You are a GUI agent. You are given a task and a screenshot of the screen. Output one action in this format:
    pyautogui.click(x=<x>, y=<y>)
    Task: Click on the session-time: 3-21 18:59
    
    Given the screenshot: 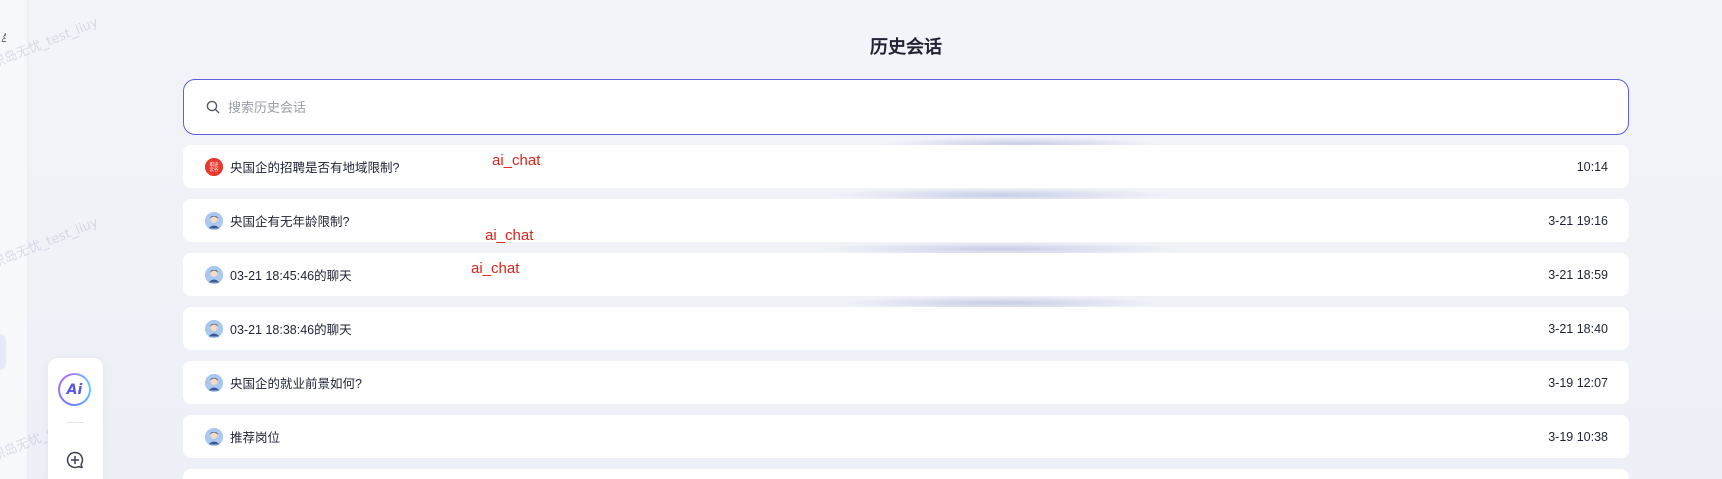 What is the action you would take?
    pyautogui.click(x=1578, y=274)
    